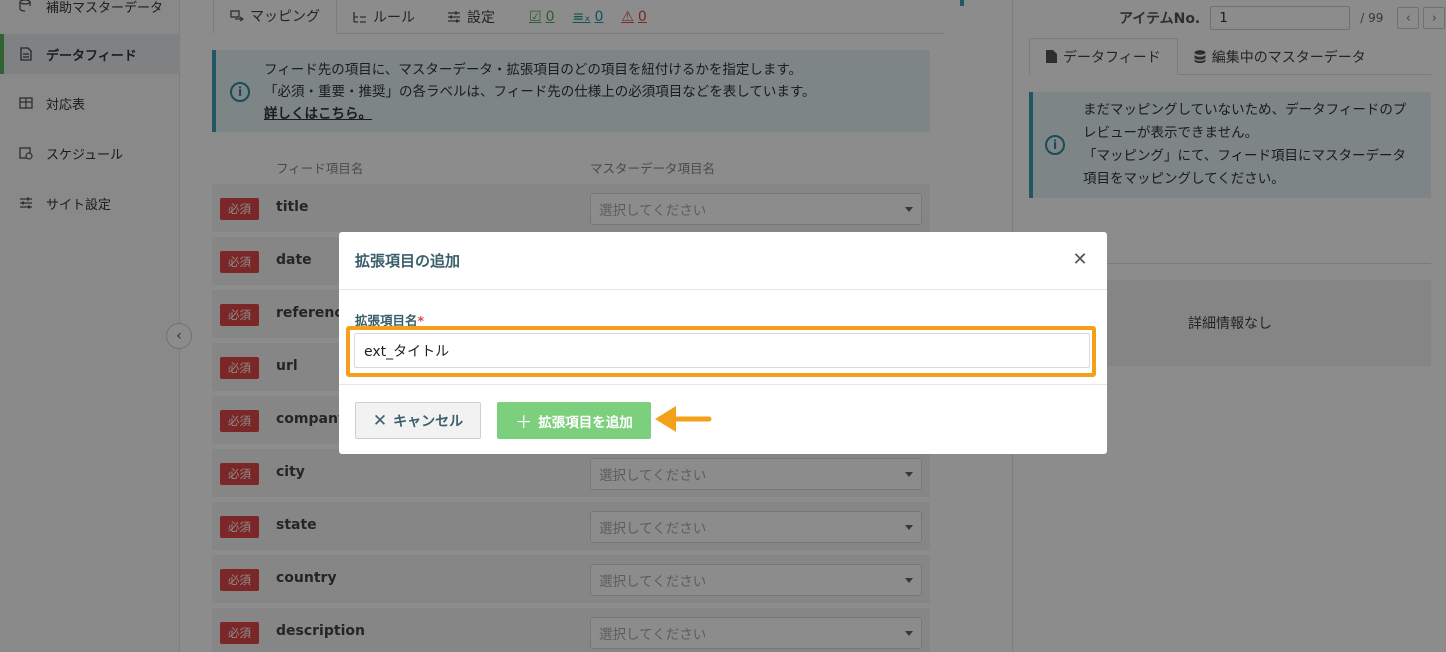  I want to click on cancel-label: キャンセル, so click(428, 421).